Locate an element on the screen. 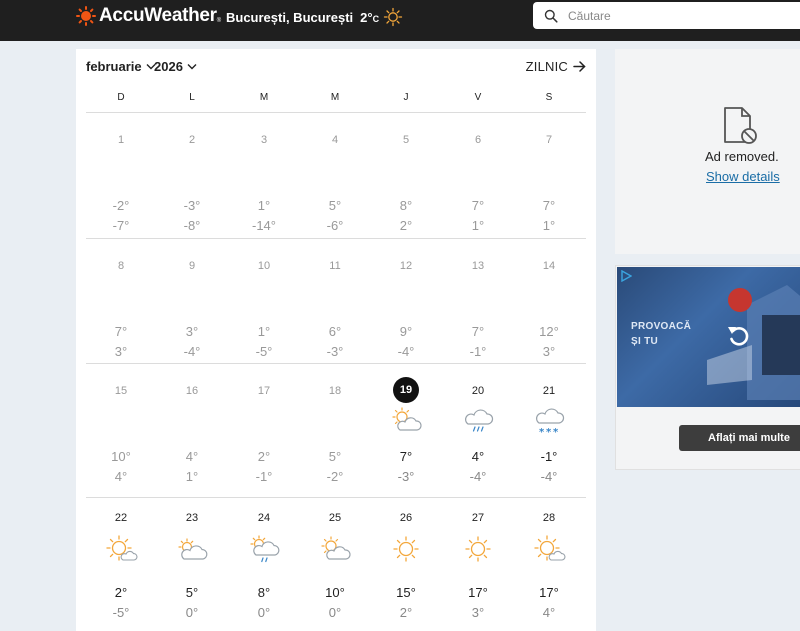 The image size is (800, 631). accuweather-sun-icon is located at coordinates (86, 16).